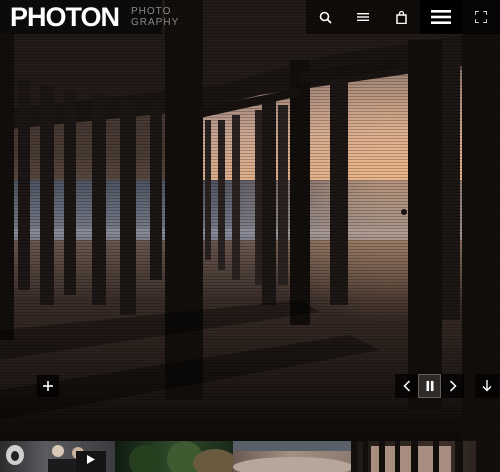  I want to click on slideshow-controls, so click(429, 386).